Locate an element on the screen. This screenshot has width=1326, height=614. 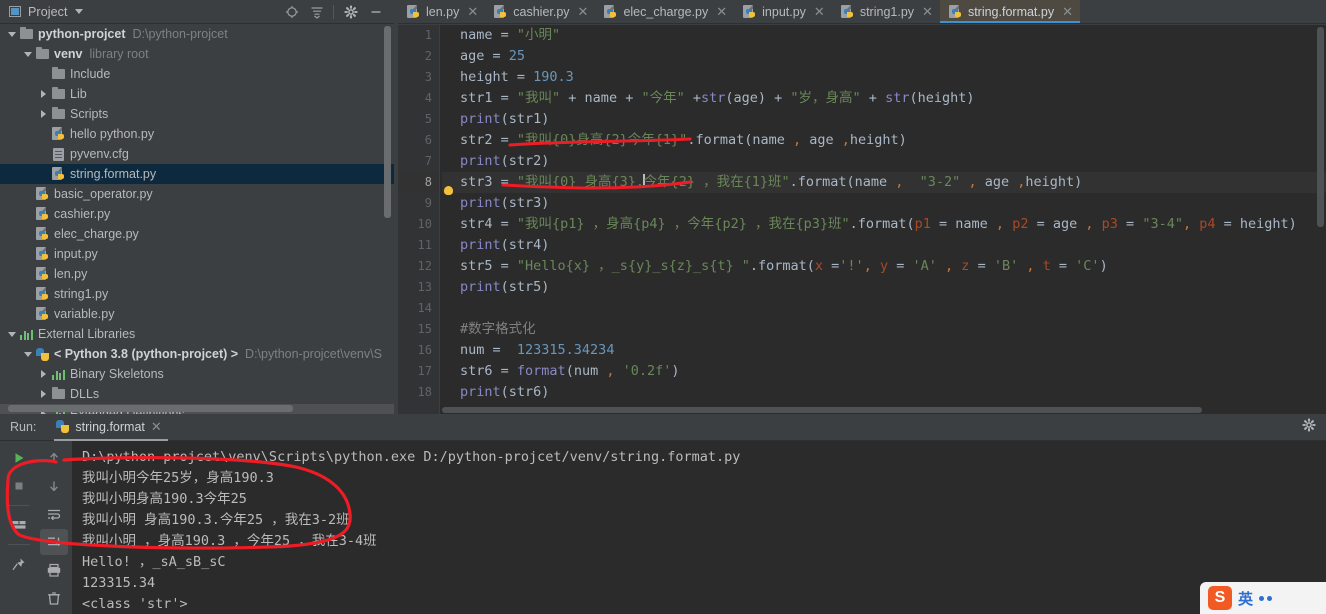
stop-icon is located at coordinates (19, 486).